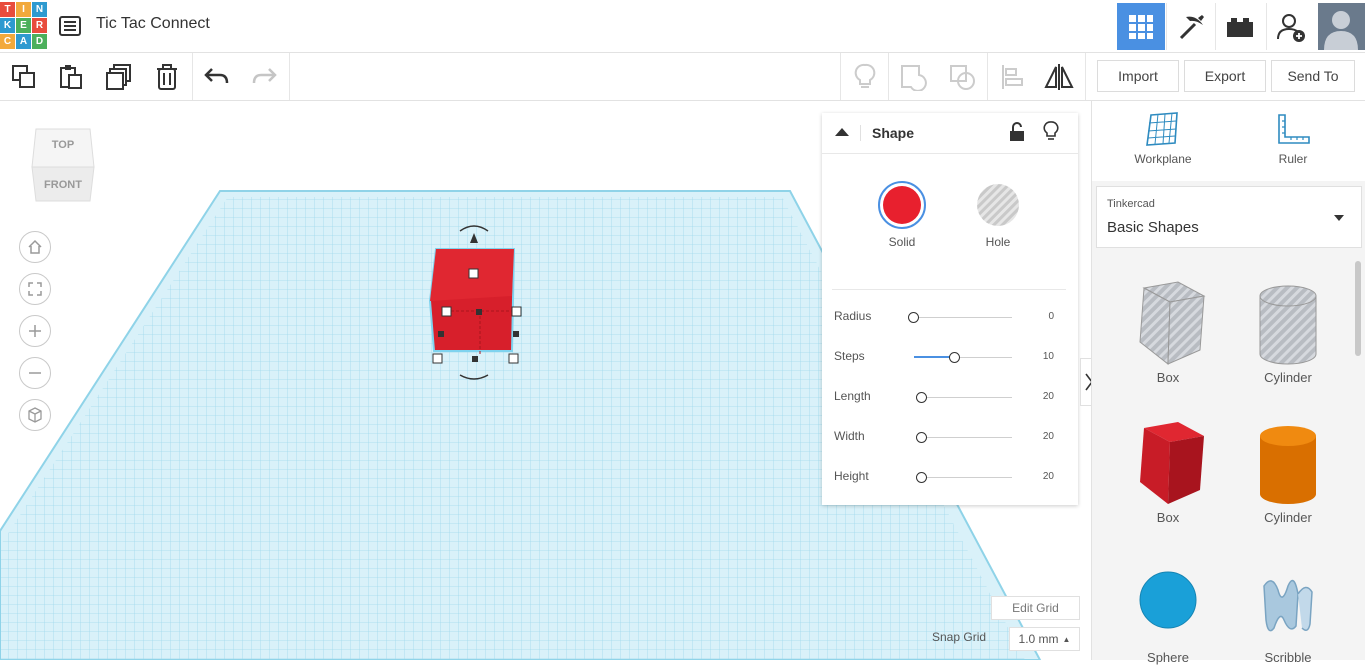 The width and height of the screenshot is (1365, 665). What do you see at coordinates (1288, 473) in the screenshot?
I see `shape-cylinder-solid: Cylinder` at bounding box center [1288, 473].